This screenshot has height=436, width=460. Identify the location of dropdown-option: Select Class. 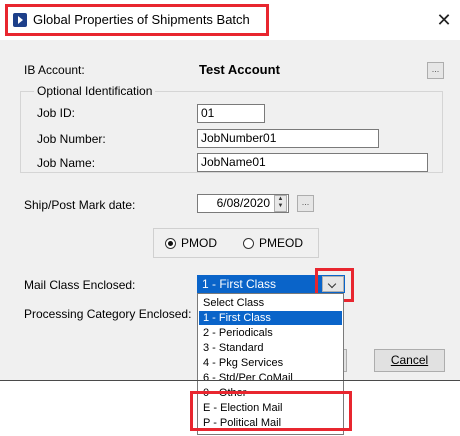
(270, 303).